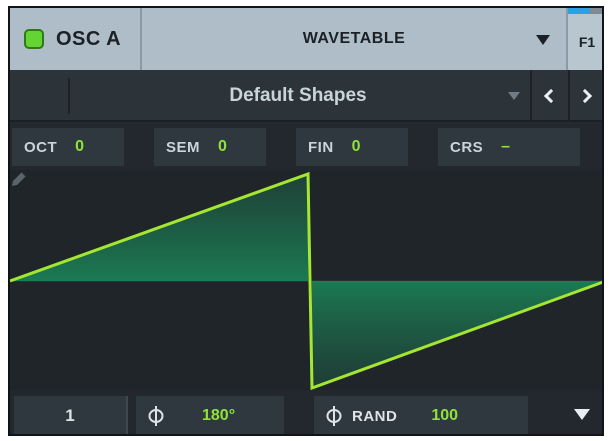 Image resolution: width=611 pixels, height=441 pixels. I want to click on prev-preset-button, so click(548, 96).